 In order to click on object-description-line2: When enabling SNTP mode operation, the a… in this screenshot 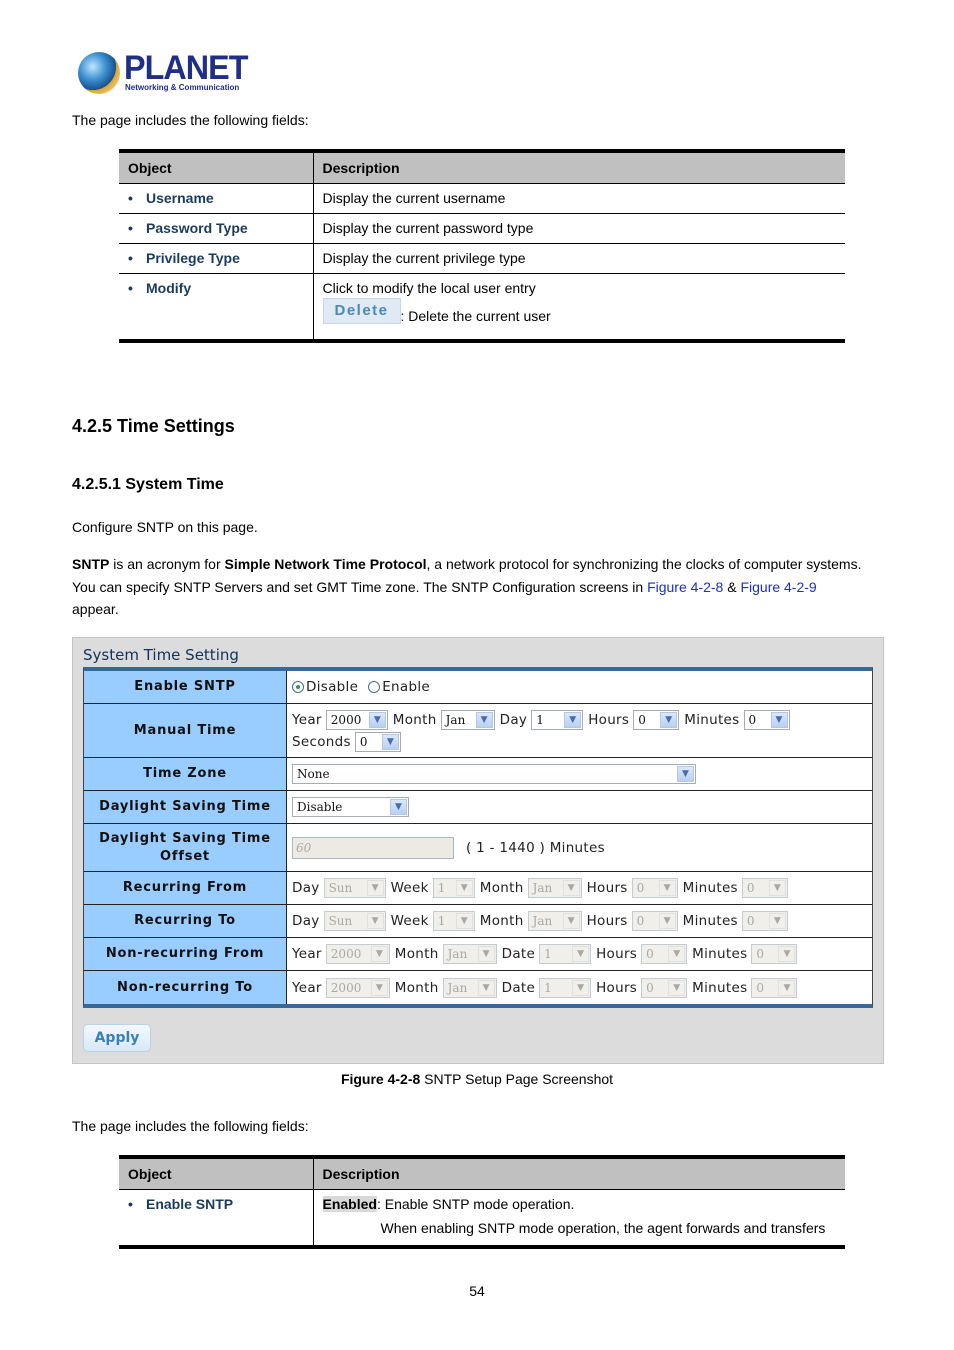, I will do `click(603, 1227)`.